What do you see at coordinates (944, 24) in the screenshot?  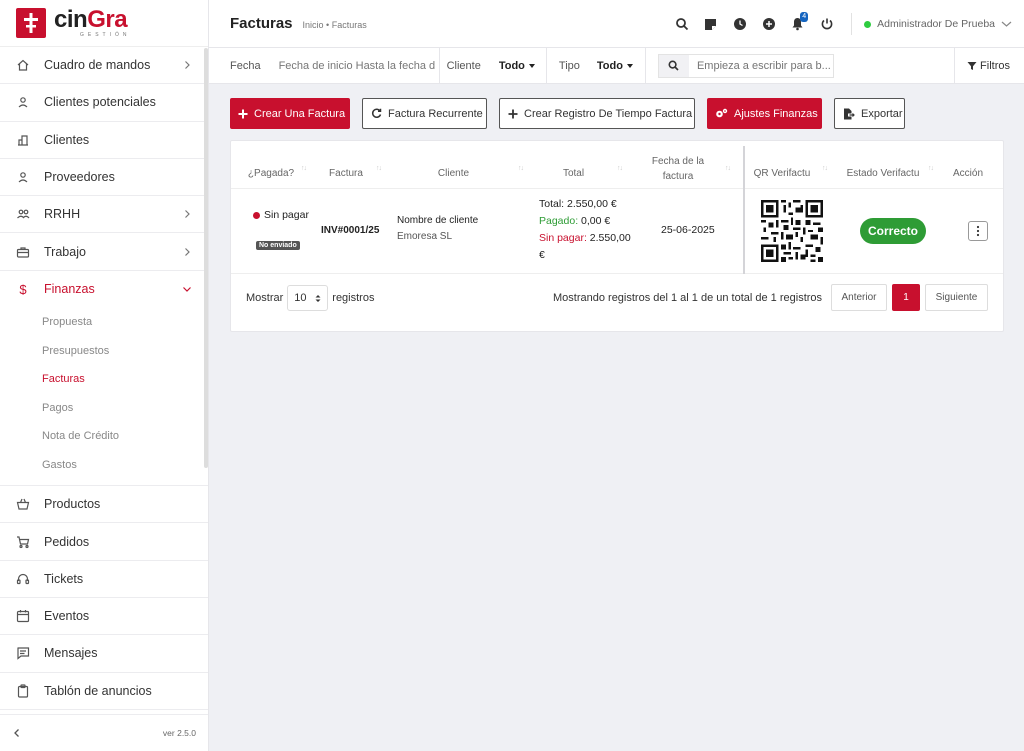 I see `user-menu: Administrador De Prueba` at bounding box center [944, 24].